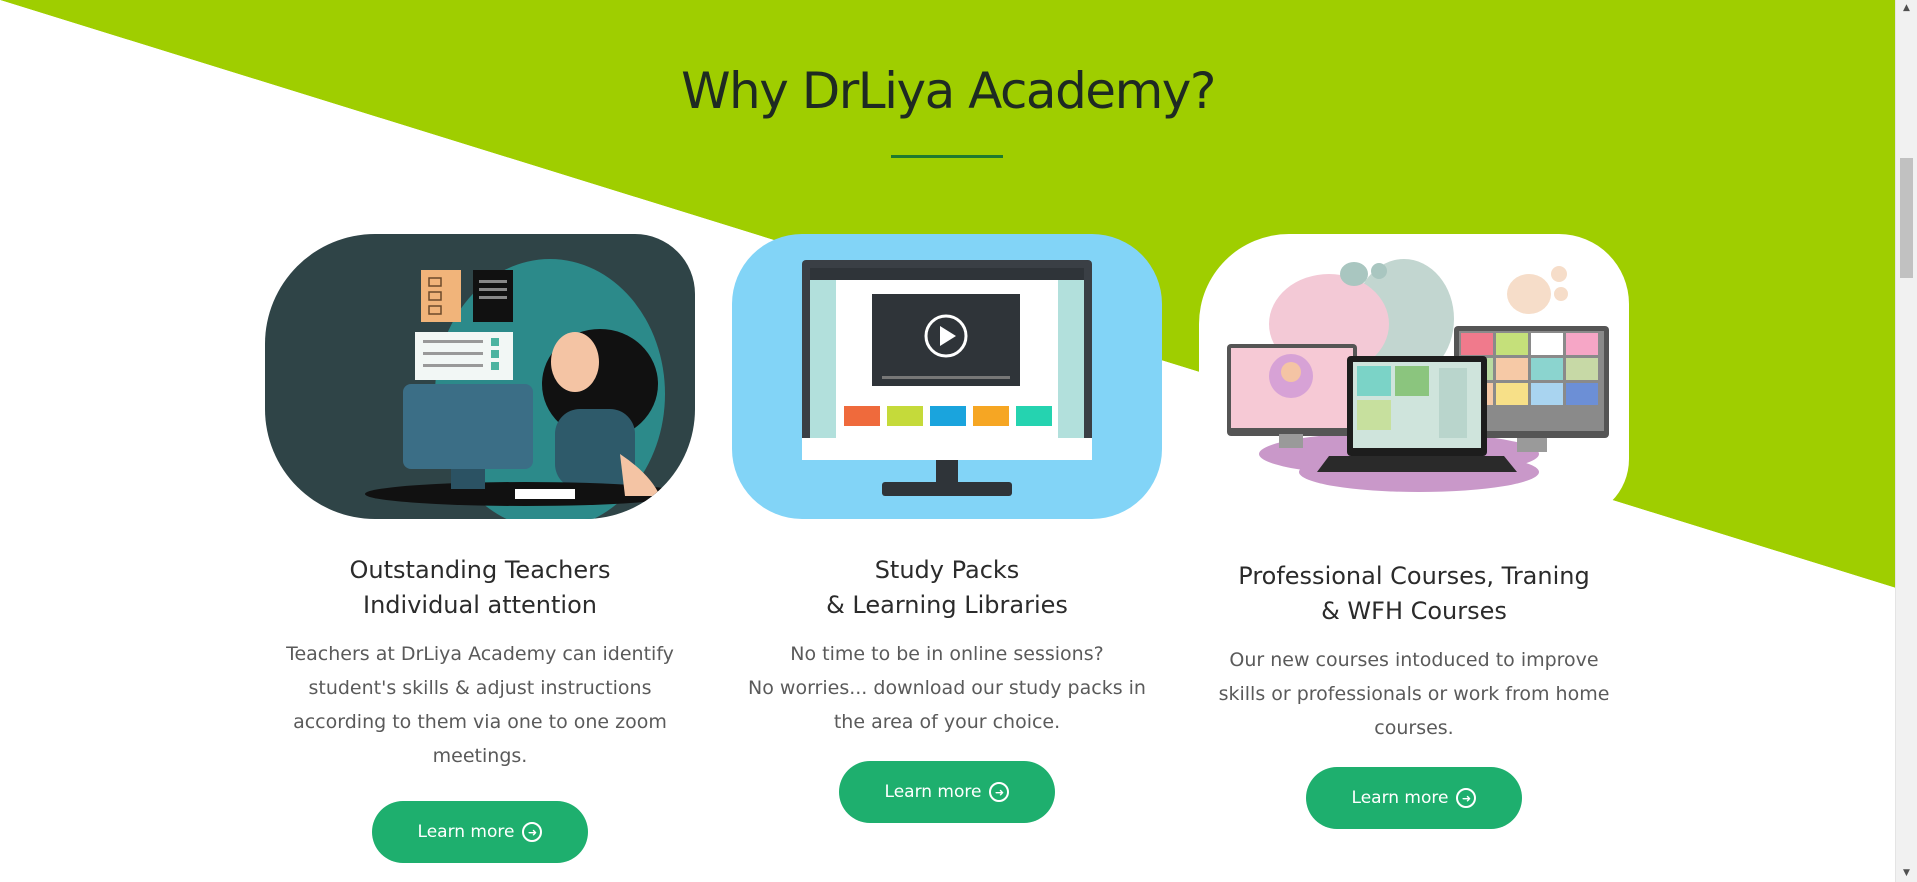 The image size is (1917, 882). Describe the element at coordinates (948, 91) in the screenshot. I see `section-title: Why DrLiya Academy?` at that location.